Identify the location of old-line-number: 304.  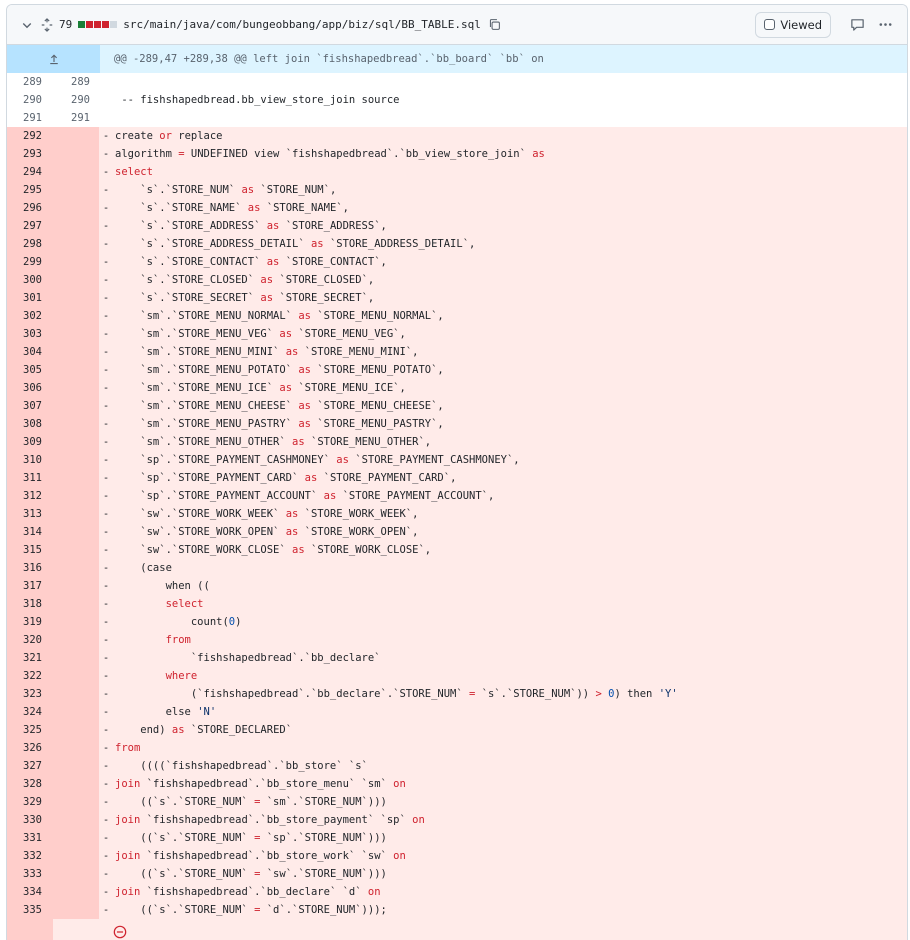
(30, 352).